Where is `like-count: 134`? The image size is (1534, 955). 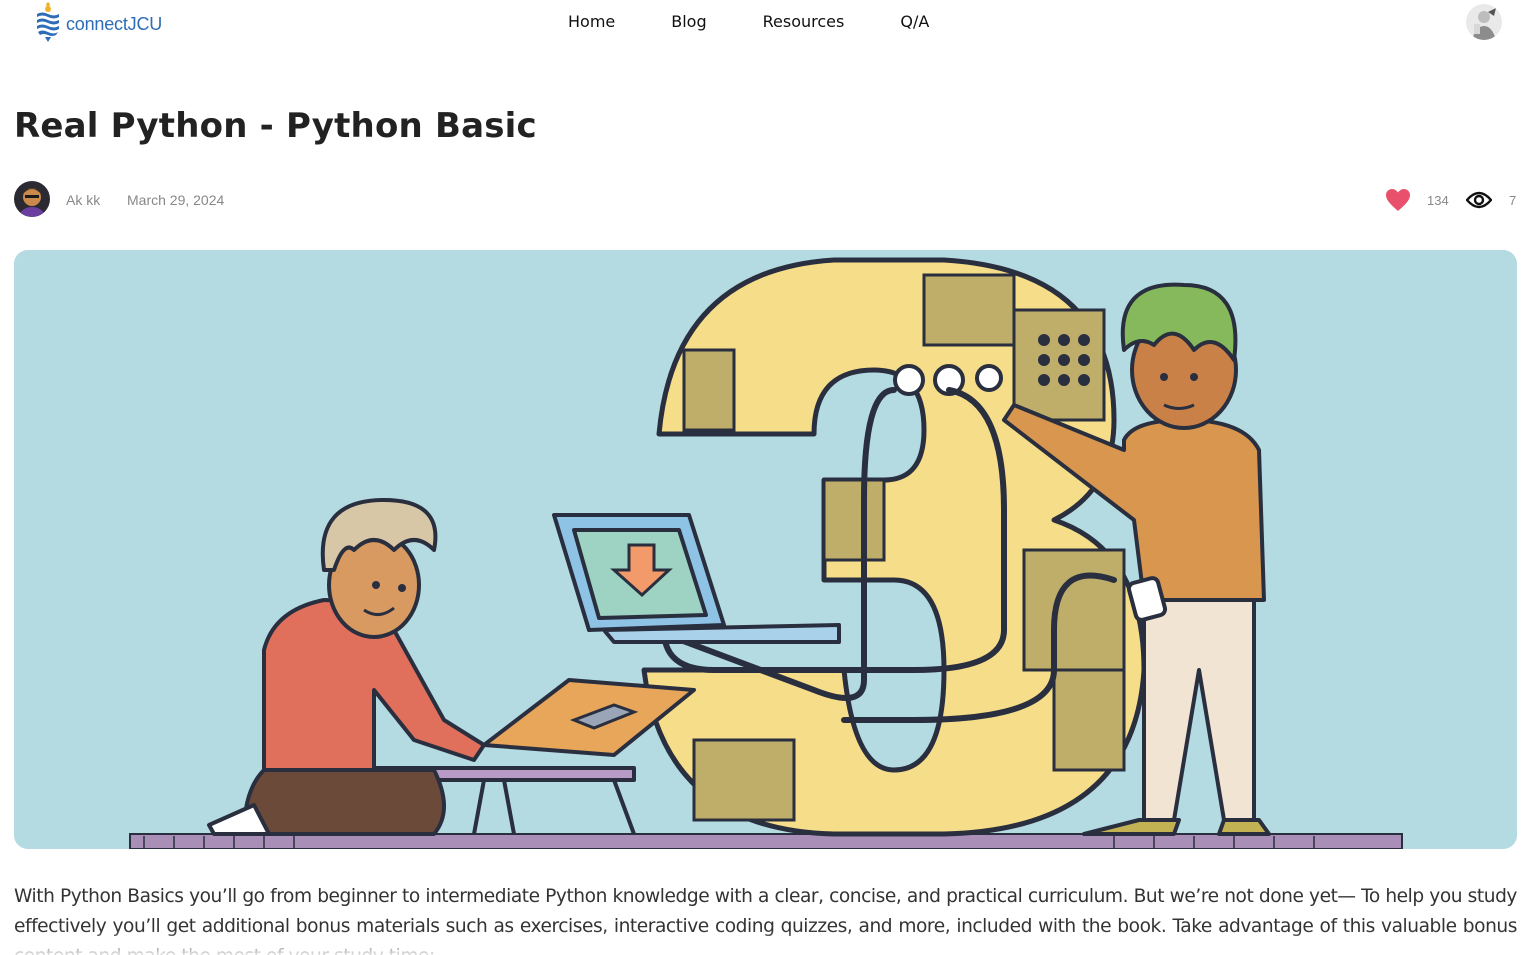
like-count: 134 is located at coordinates (1438, 200).